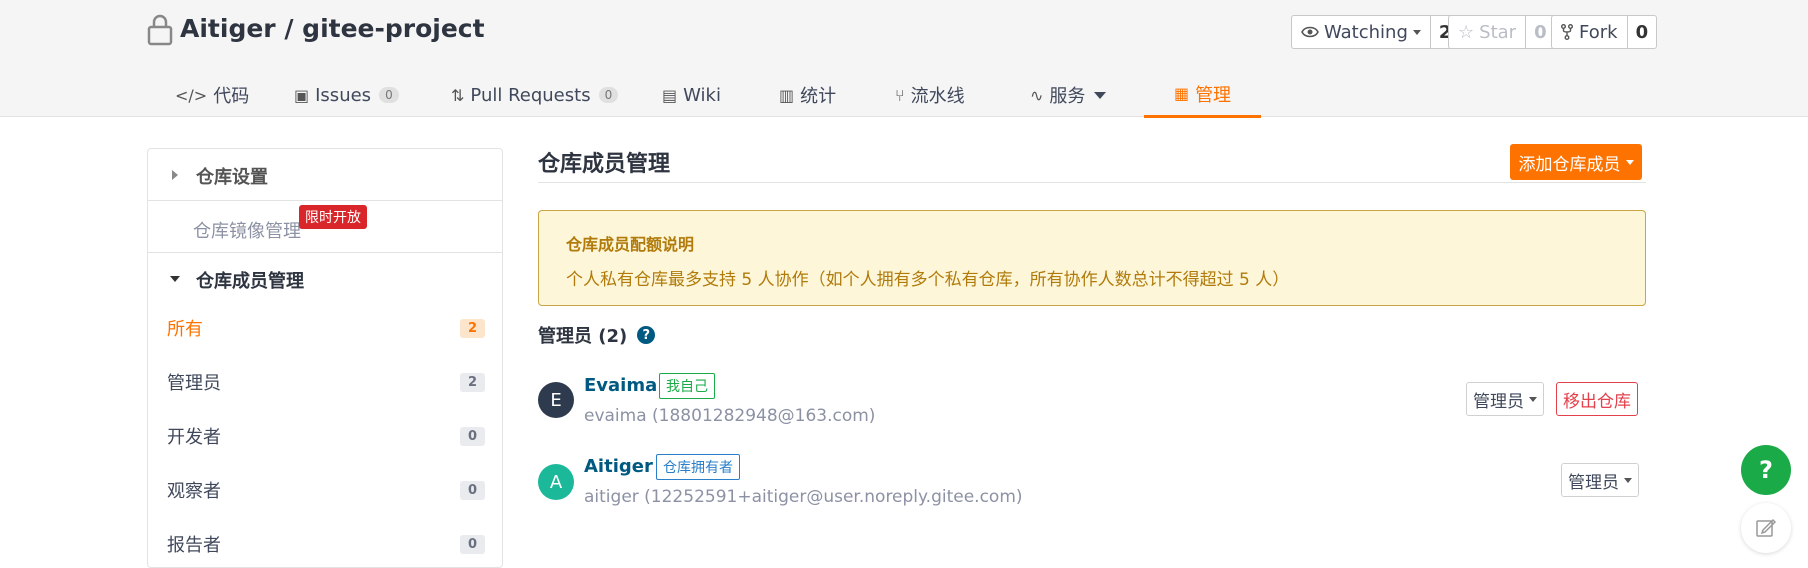 The width and height of the screenshot is (1808, 568). Describe the element at coordinates (691, 95) in the screenshot. I see `tab-wiki: ▤ Wiki` at that location.